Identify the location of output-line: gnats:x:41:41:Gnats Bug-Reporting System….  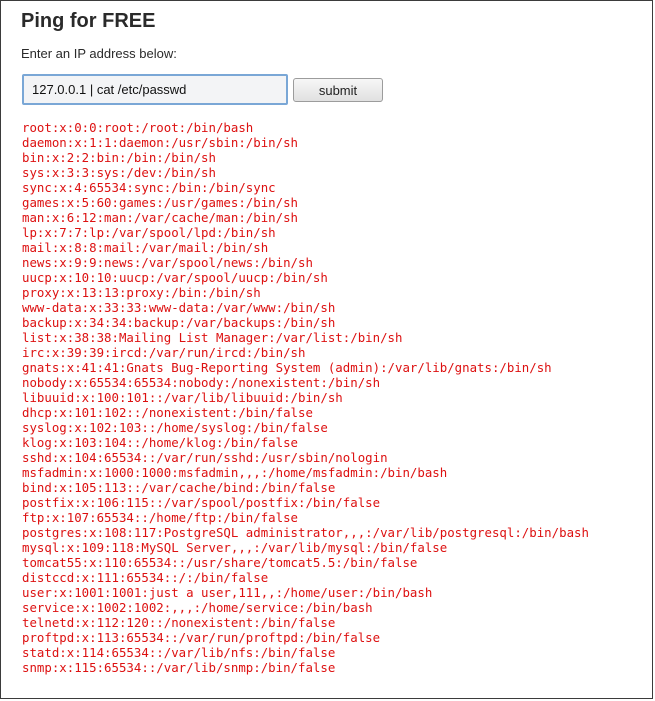
(287, 367).